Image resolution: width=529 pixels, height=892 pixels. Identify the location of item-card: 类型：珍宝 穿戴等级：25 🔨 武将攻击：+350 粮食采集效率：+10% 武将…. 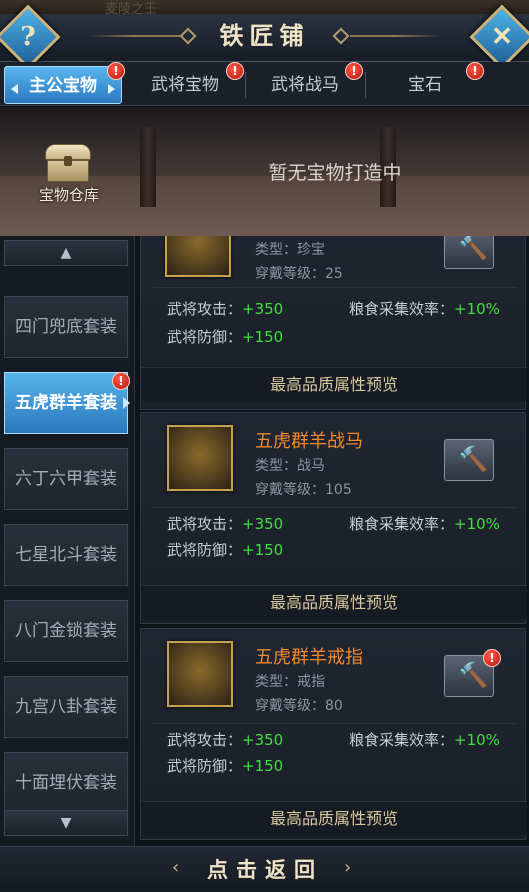
(333, 323).